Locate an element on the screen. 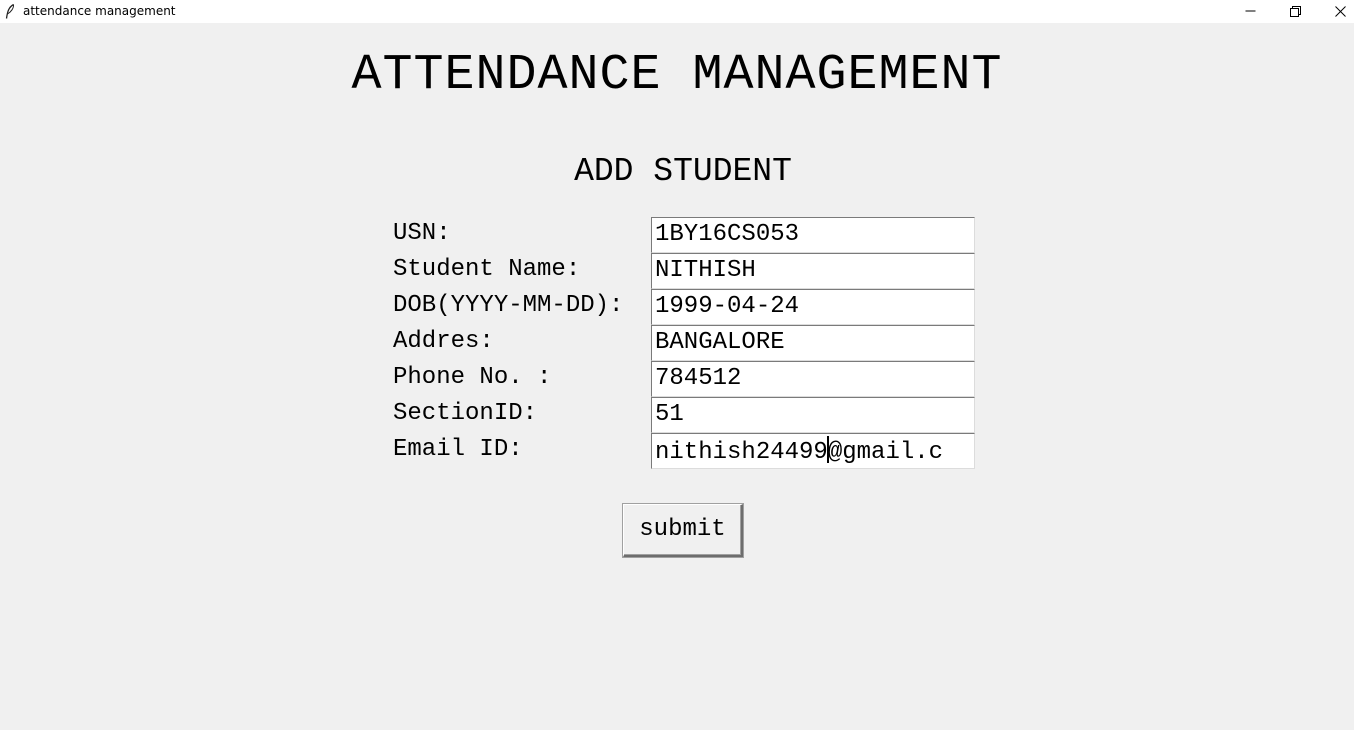 The height and width of the screenshot is (730, 1354). feather-icon is located at coordinates (10, 11).